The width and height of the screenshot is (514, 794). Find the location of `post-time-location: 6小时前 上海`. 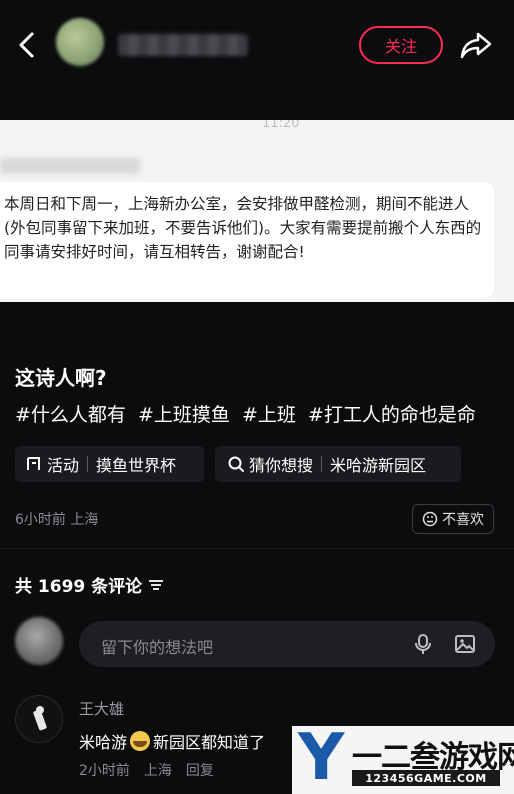

post-time-location: 6小时前 上海 is located at coordinates (57, 520).